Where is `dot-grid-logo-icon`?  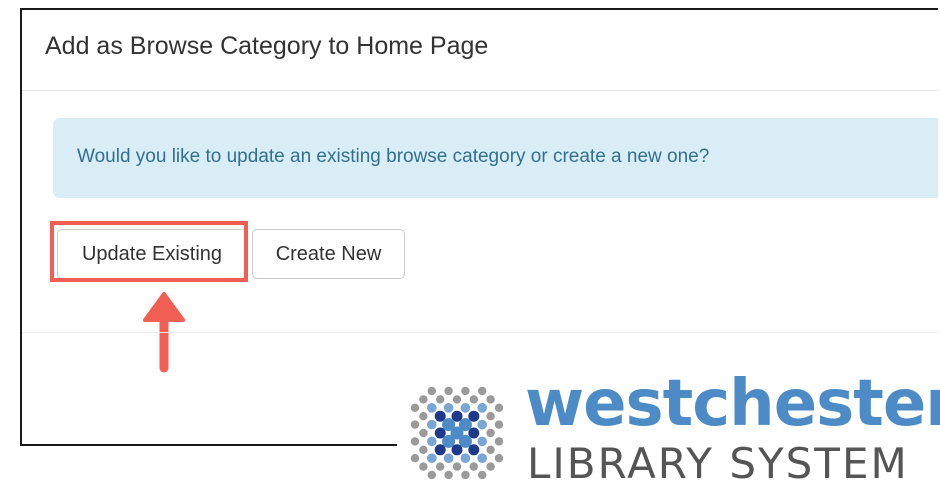 dot-grid-logo-icon is located at coordinates (457, 433).